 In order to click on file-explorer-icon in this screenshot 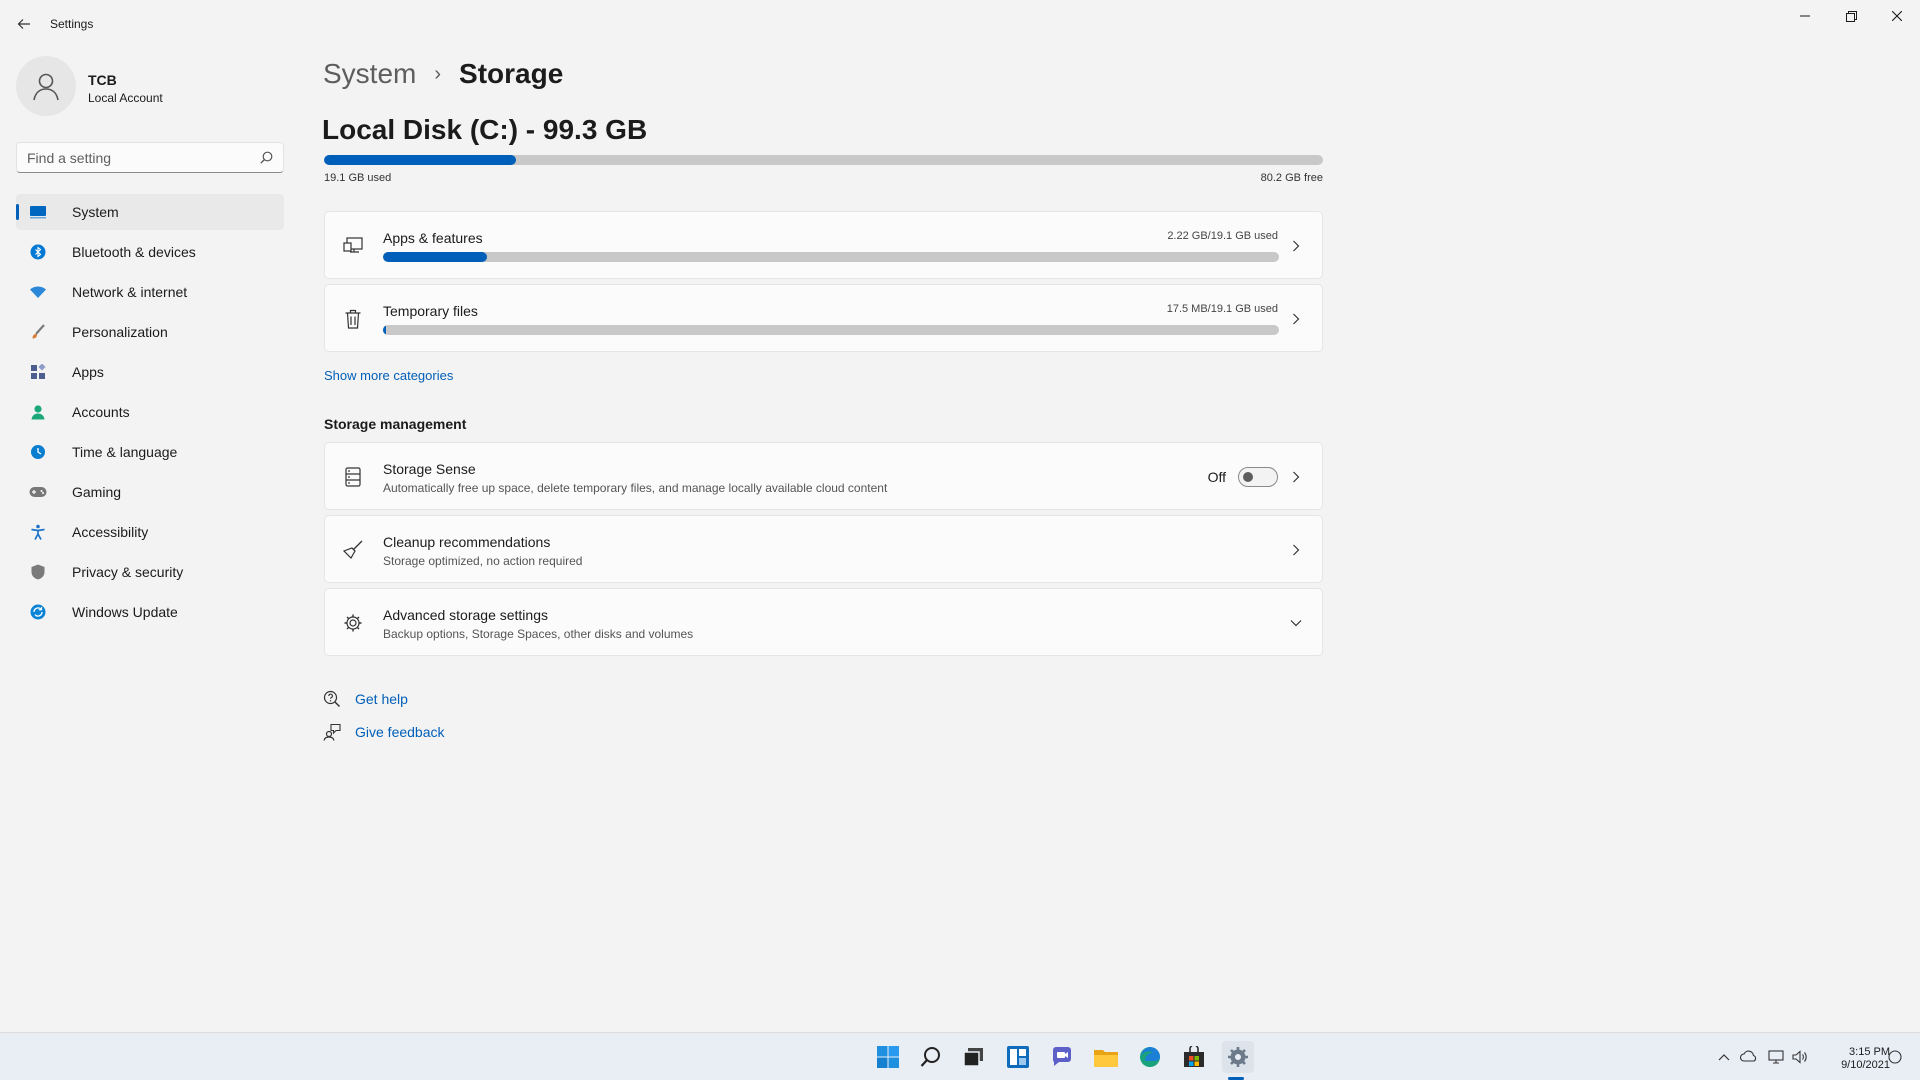, I will do `click(1106, 1057)`.